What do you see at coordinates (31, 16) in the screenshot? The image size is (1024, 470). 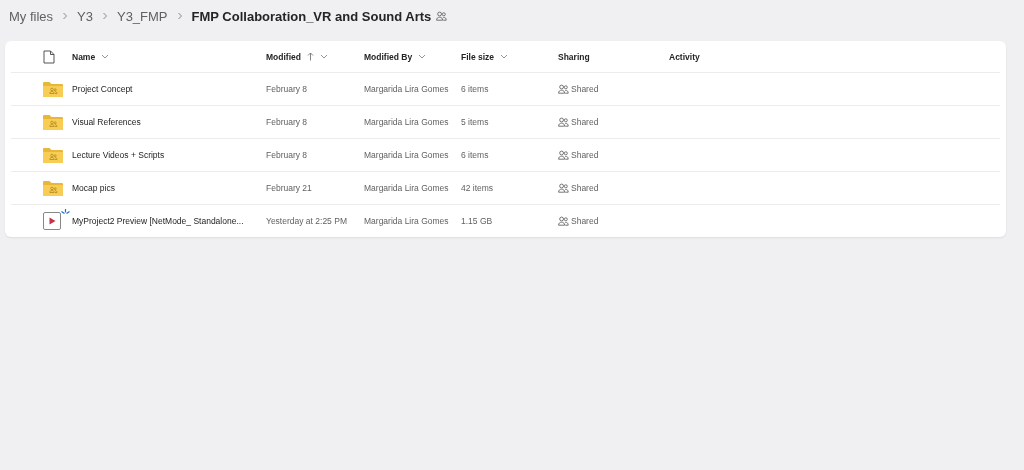 I see `breadcrumb-link: My files` at bounding box center [31, 16].